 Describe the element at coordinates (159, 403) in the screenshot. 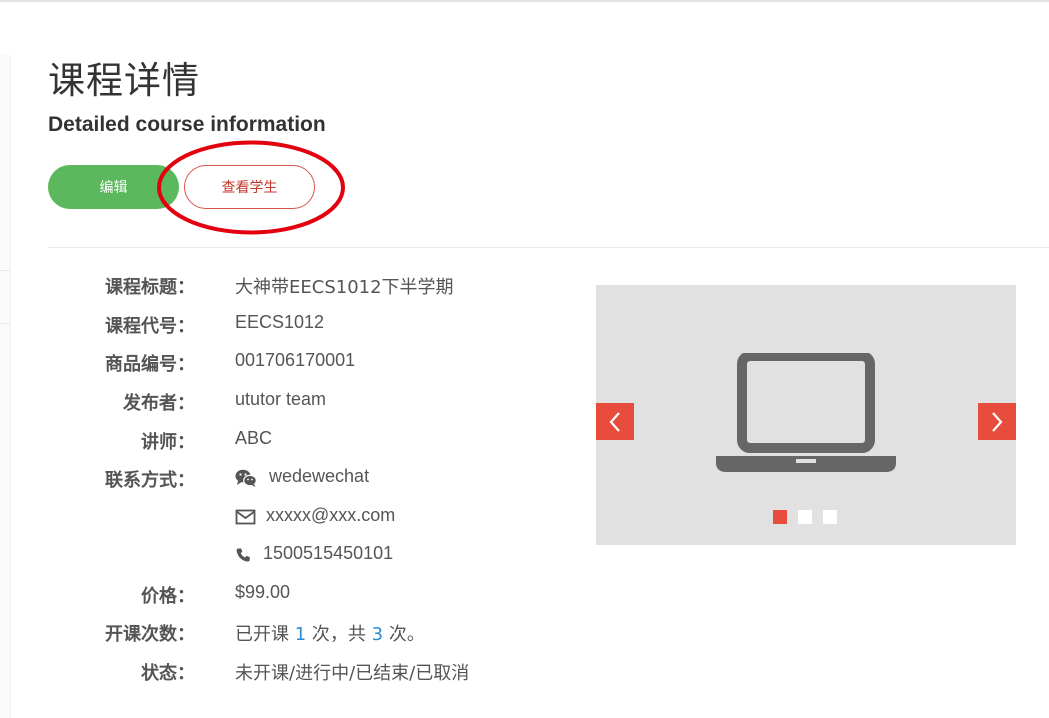

I see `detail-label: 发布者：` at that location.